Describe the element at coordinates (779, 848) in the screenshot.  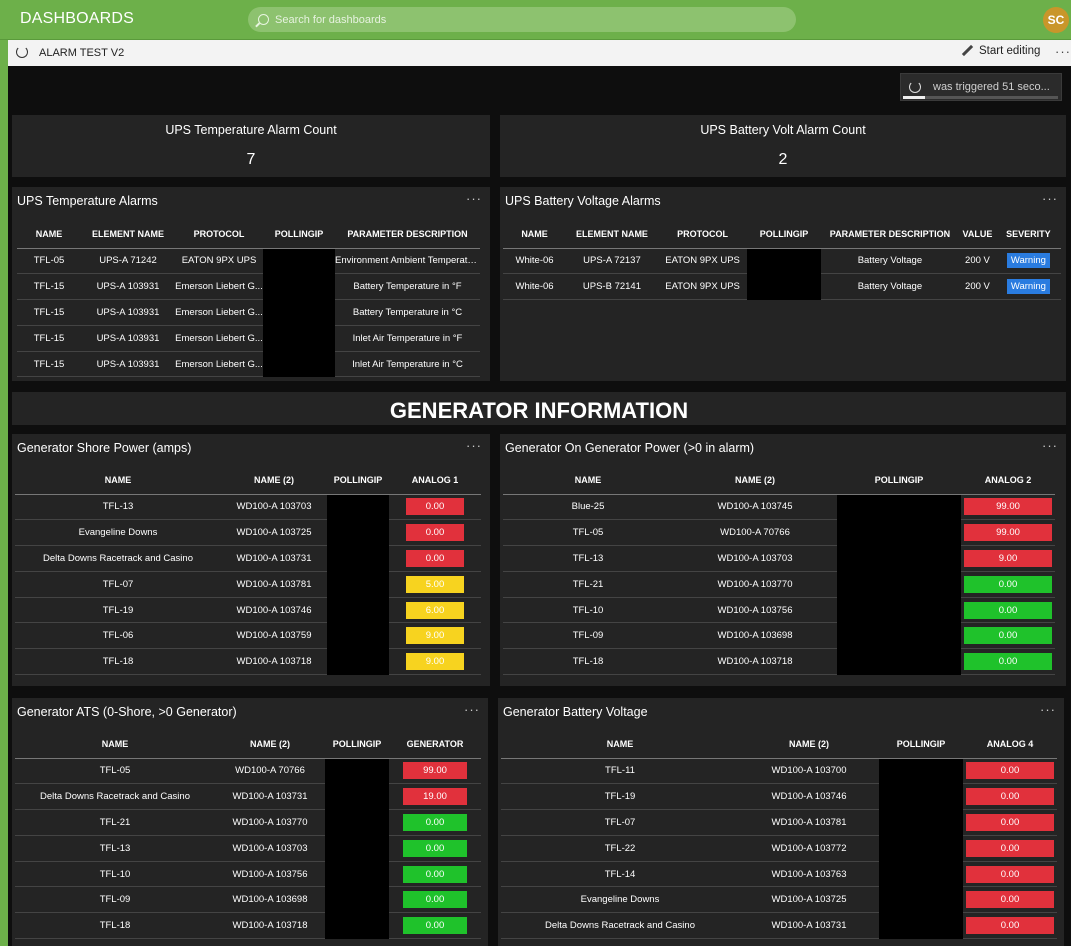
I see `table-row: TFL-22 WD100-A 103772 0.00` at that location.